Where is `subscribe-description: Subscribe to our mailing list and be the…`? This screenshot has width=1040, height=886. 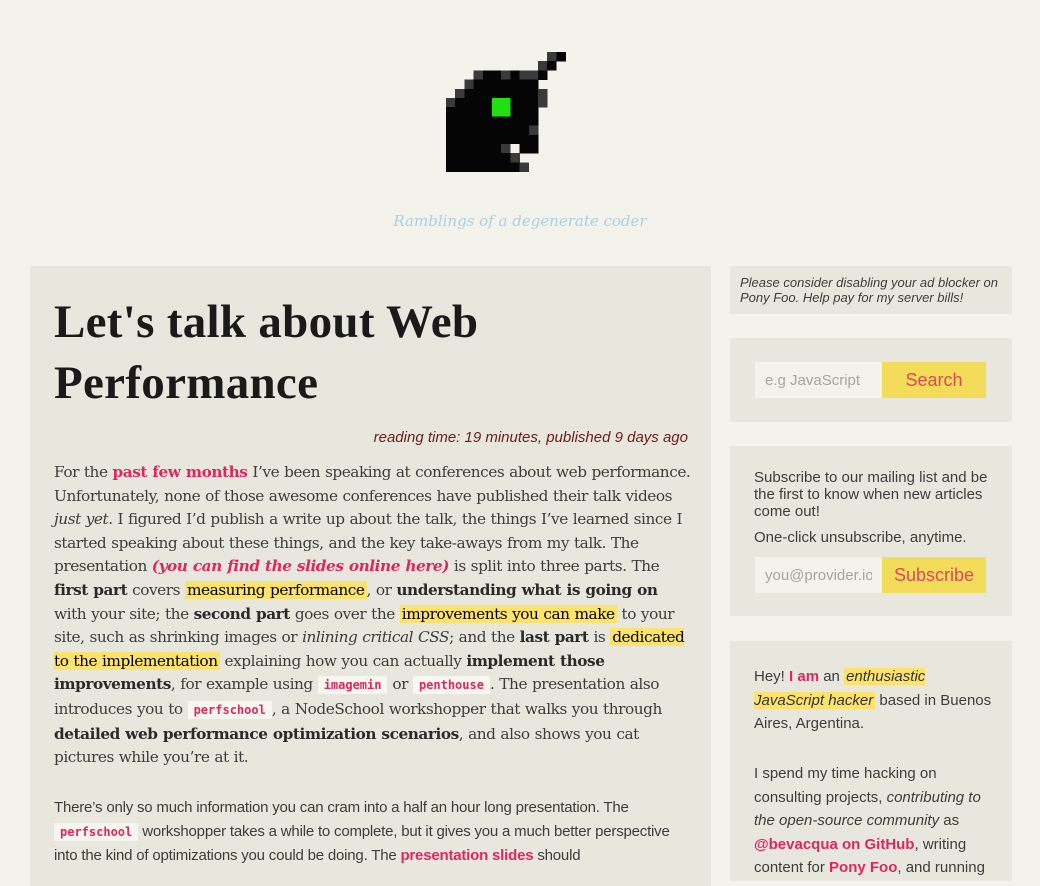 subscribe-description: Subscribe to our mailing list and be the… is located at coordinates (871, 494).